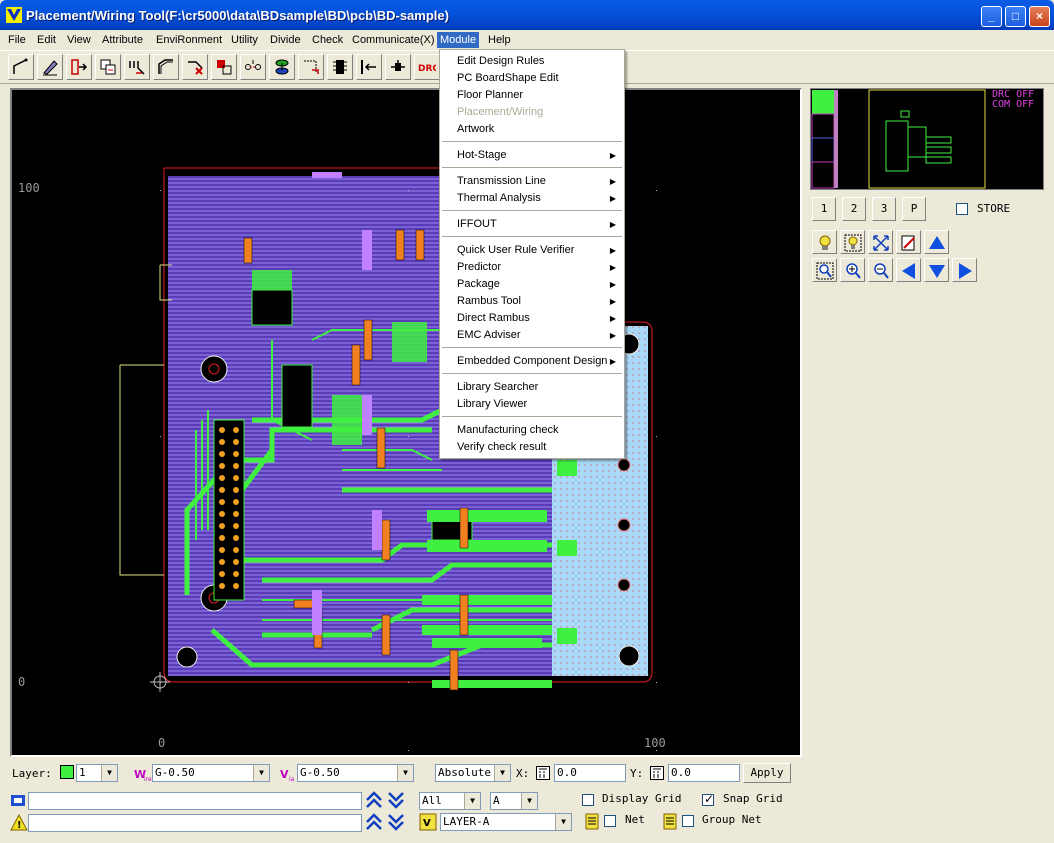 The height and width of the screenshot is (843, 1054). I want to click on via-icon, so click(282, 67).